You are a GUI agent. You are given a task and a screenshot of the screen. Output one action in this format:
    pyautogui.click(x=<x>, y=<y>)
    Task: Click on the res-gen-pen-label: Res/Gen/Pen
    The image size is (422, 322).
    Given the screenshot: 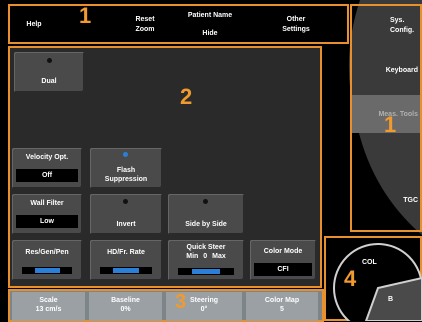 What is the action you would take?
    pyautogui.click(x=47, y=252)
    